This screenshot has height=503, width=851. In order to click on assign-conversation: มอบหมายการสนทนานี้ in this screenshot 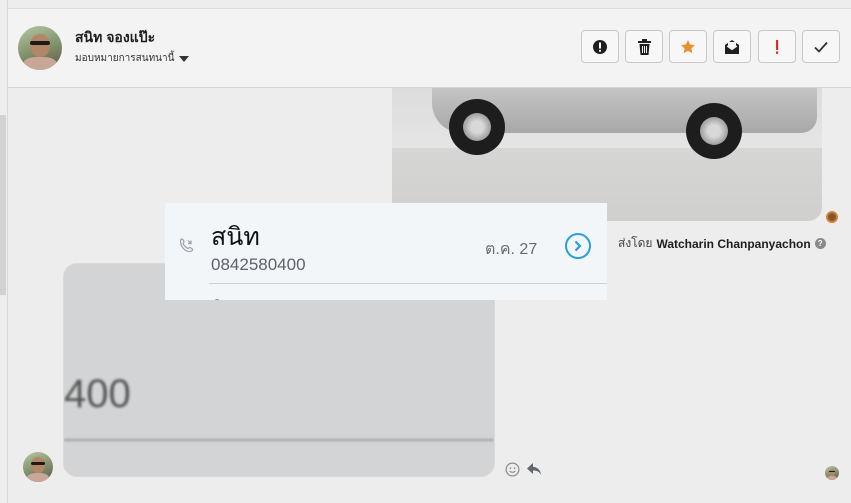, I will do `click(132, 58)`.